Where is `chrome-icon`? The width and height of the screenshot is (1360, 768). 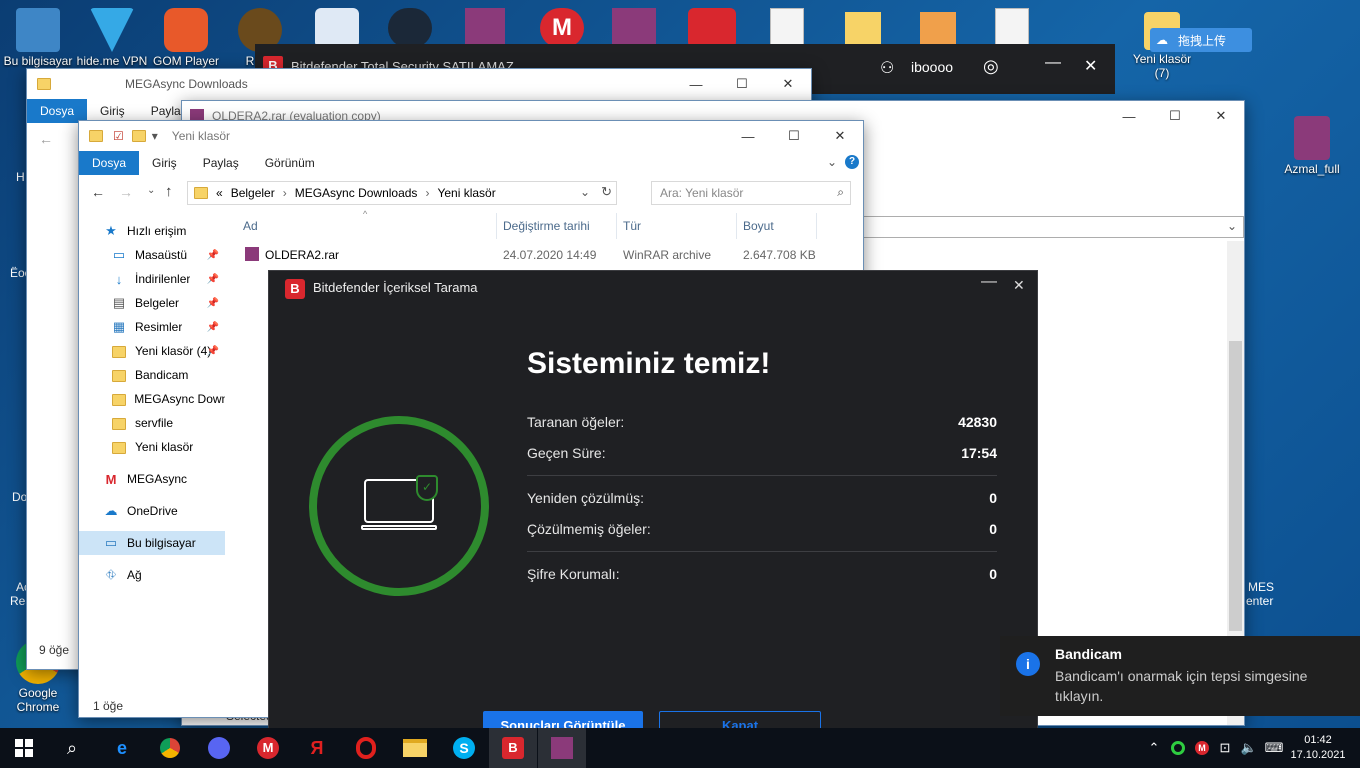
chrome-icon is located at coordinates (170, 748).